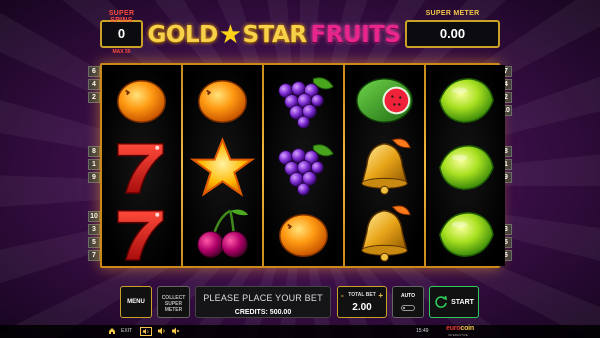 The image size is (600, 338). I want to click on paylines-left-top: 6 4 2, so click(94, 85).